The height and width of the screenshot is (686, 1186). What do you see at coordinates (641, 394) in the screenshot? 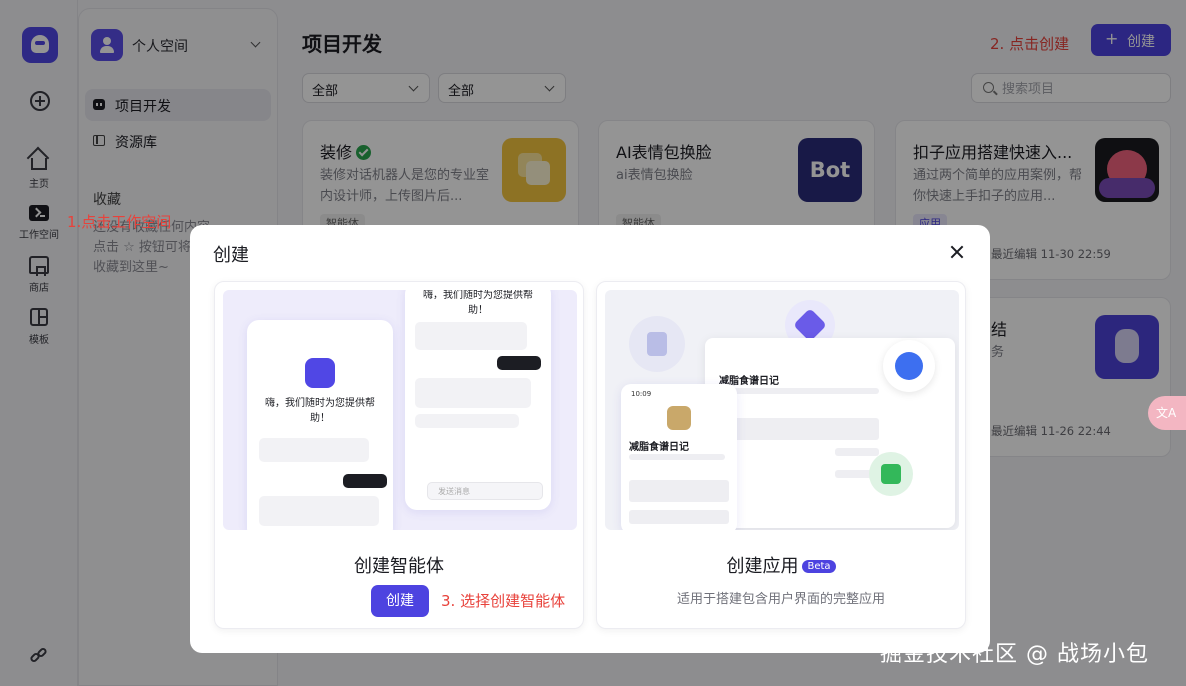
I see `preview-time: 10:09` at bounding box center [641, 394].